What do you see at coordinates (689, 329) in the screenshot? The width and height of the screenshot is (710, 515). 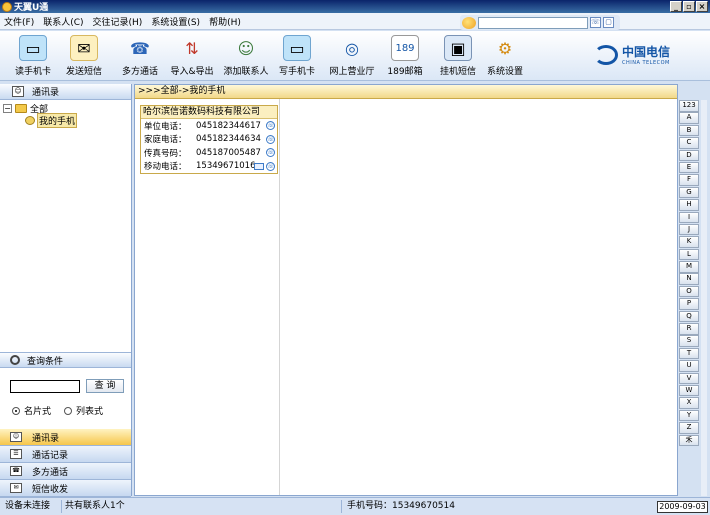 I see `alpha-index-button: R` at bounding box center [689, 329].